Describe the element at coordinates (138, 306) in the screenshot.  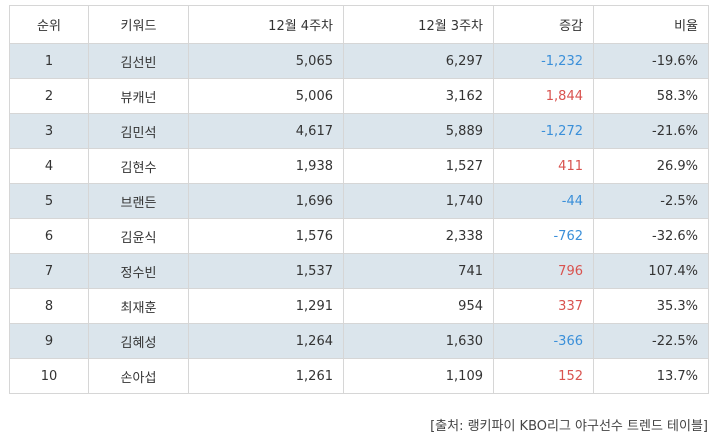
I see `cell-keyword: 최재훈` at that location.